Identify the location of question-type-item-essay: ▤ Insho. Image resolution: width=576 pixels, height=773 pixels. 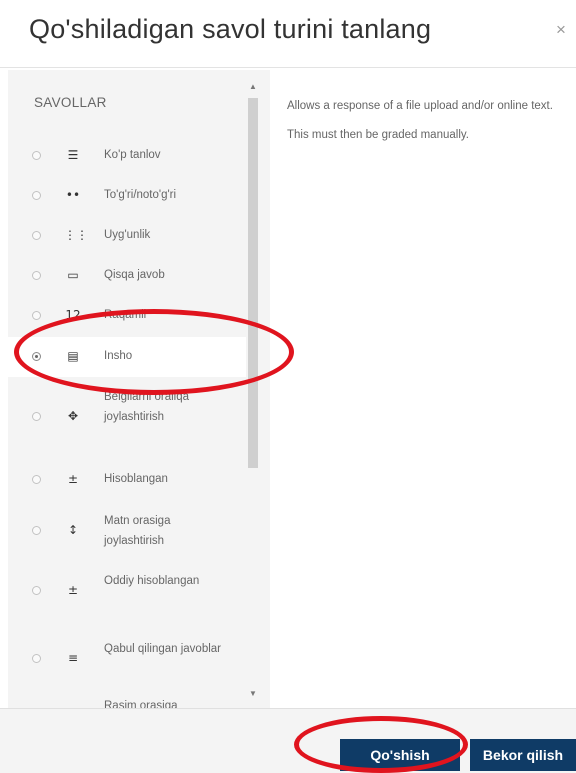
(127, 357).